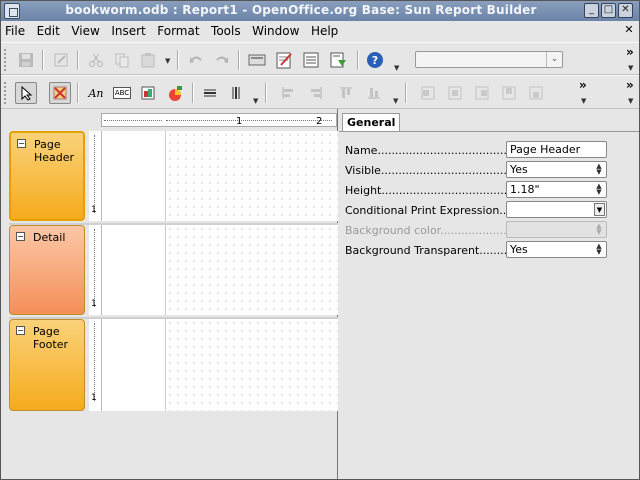 This screenshot has width=640, height=480. What do you see at coordinates (26, 60) in the screenshot?
I see `save-icon` at bounding box center [26, 60].